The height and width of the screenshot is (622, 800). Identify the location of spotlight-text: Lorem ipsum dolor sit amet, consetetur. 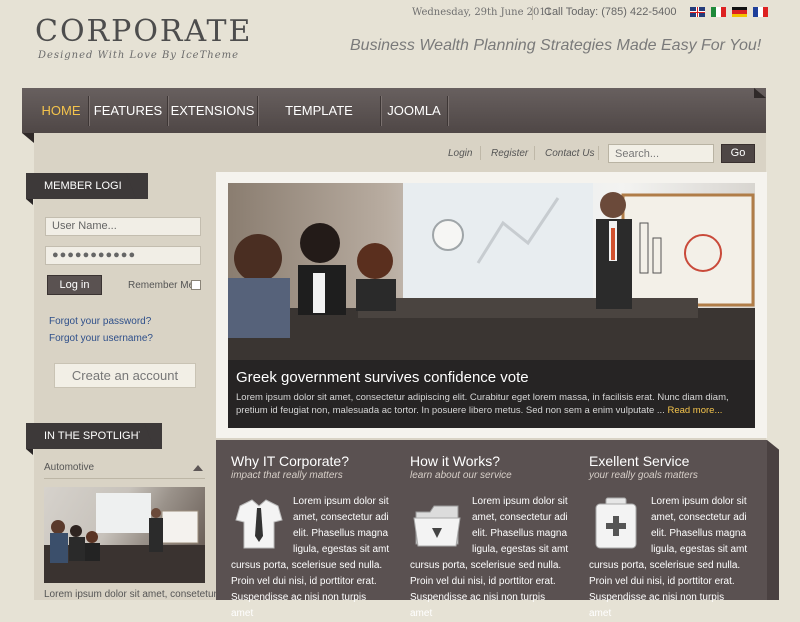
(130, 594).